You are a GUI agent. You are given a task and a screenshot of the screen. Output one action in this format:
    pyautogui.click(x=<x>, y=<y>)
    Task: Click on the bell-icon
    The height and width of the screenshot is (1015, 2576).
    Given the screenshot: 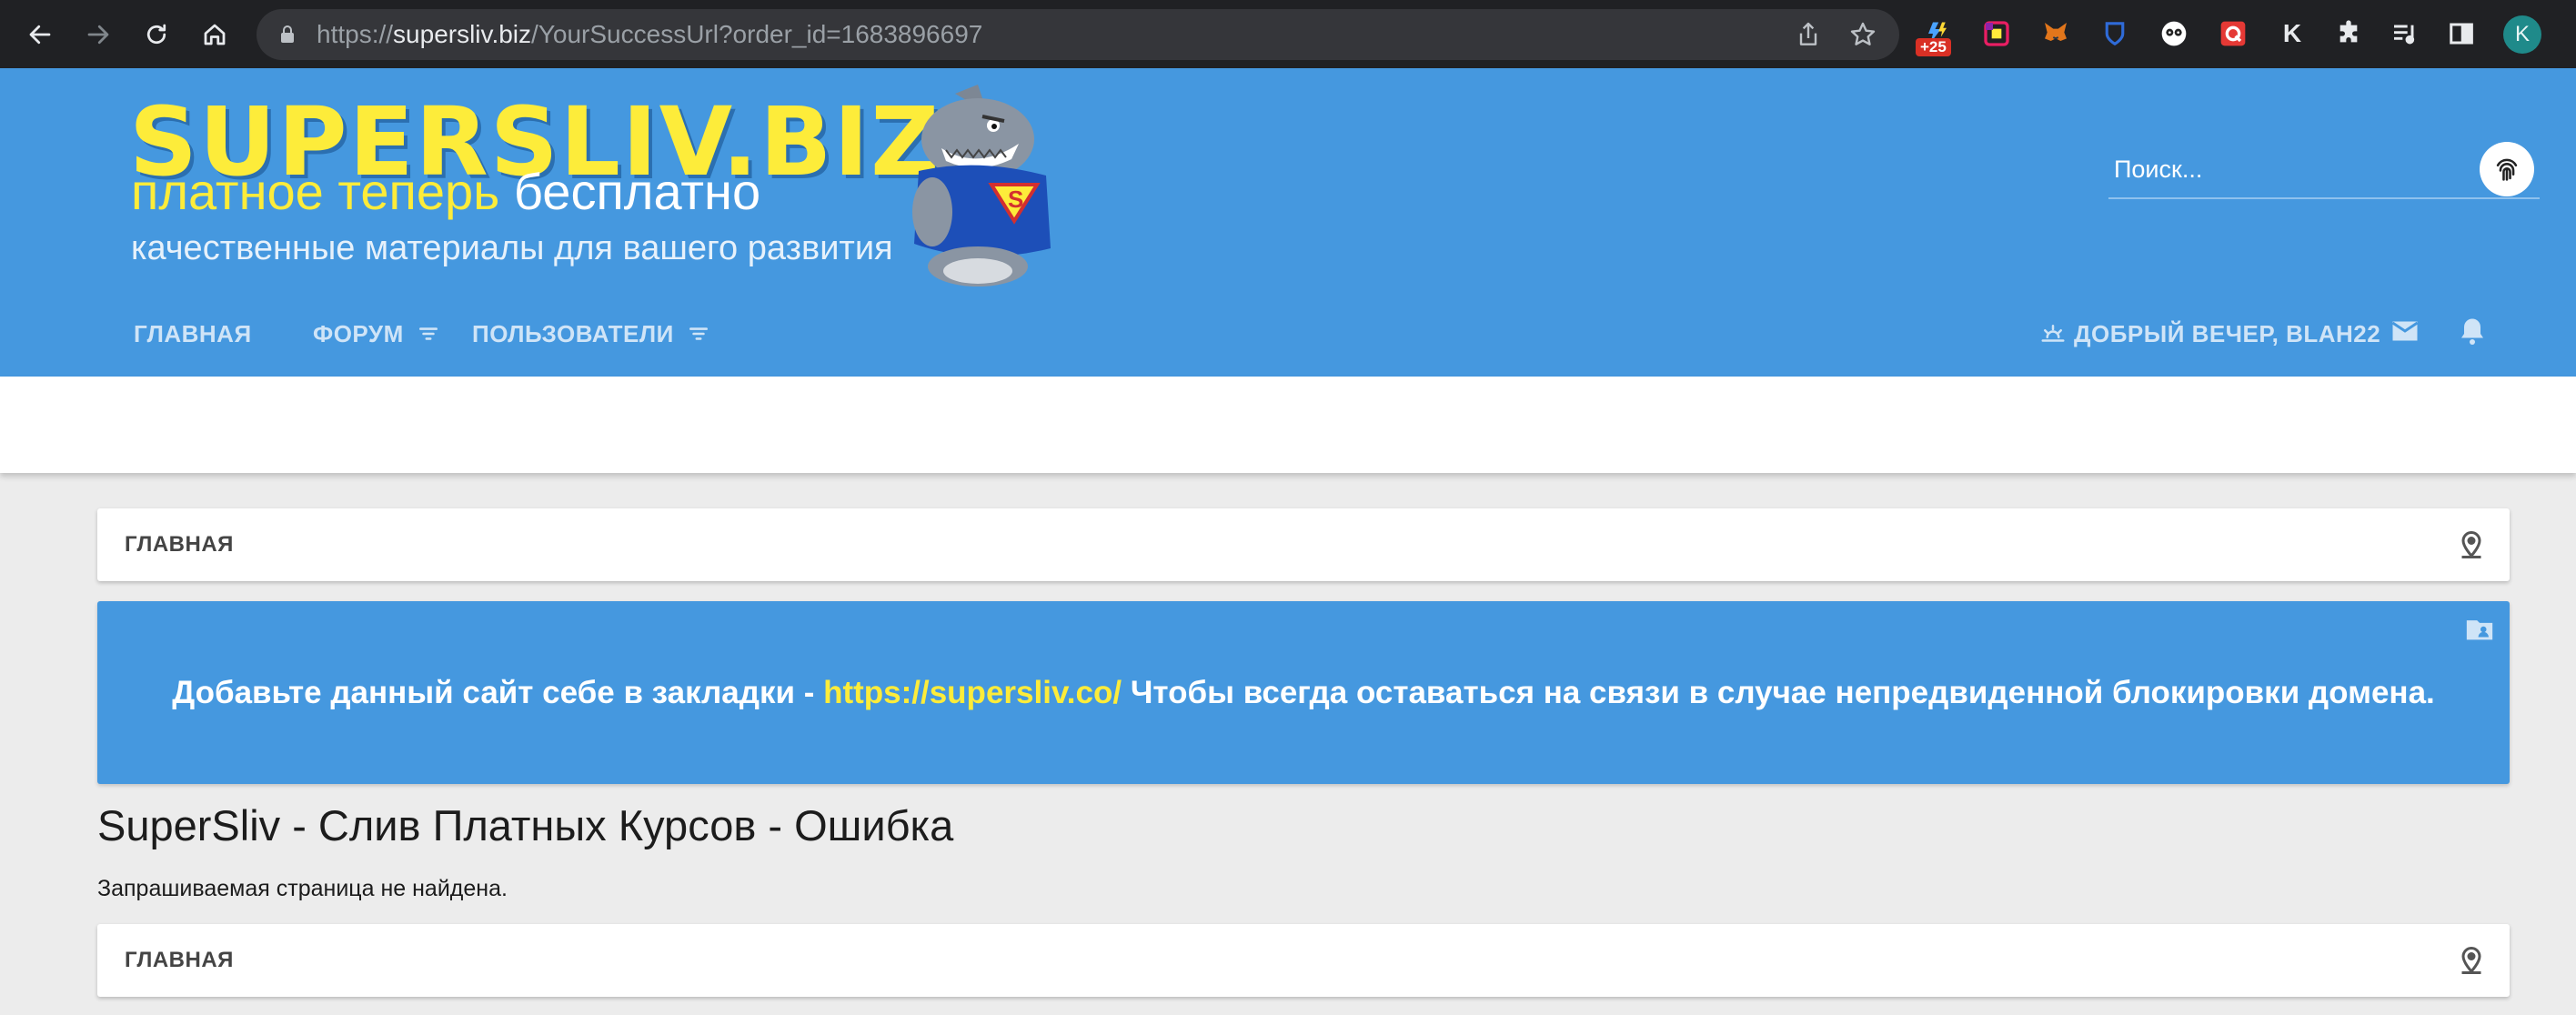 What is the action you would take?
    pyautogui.click(x=2472, y=331)
    